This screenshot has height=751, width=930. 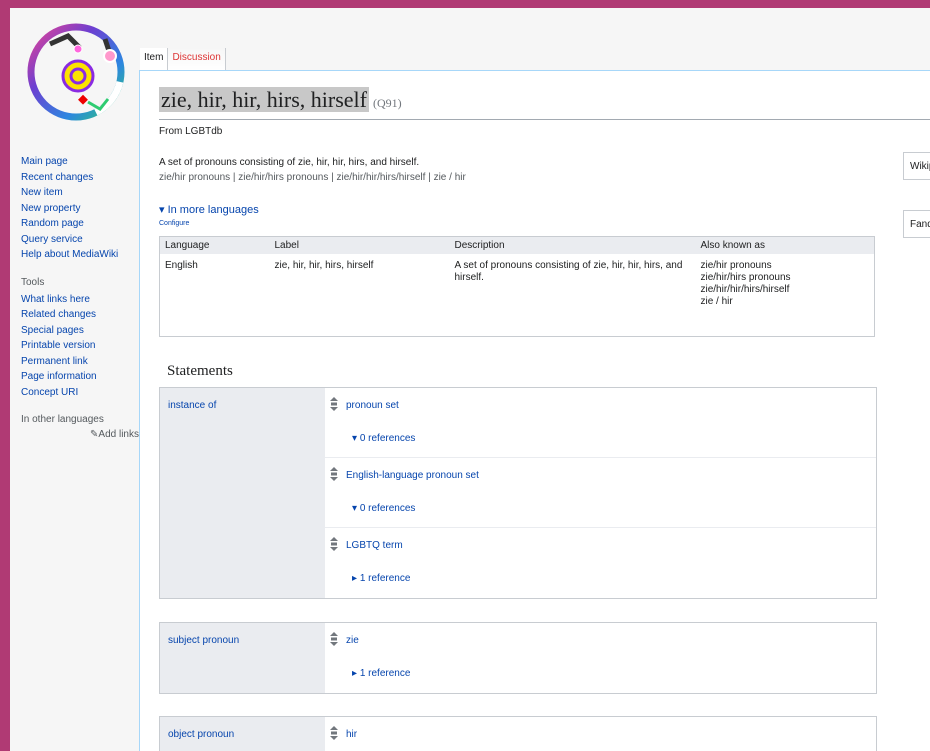 What do you see at coordinates (359, 245) in the screenshot?
I see `column-header-label: Label` at bounding box center [359, 245].